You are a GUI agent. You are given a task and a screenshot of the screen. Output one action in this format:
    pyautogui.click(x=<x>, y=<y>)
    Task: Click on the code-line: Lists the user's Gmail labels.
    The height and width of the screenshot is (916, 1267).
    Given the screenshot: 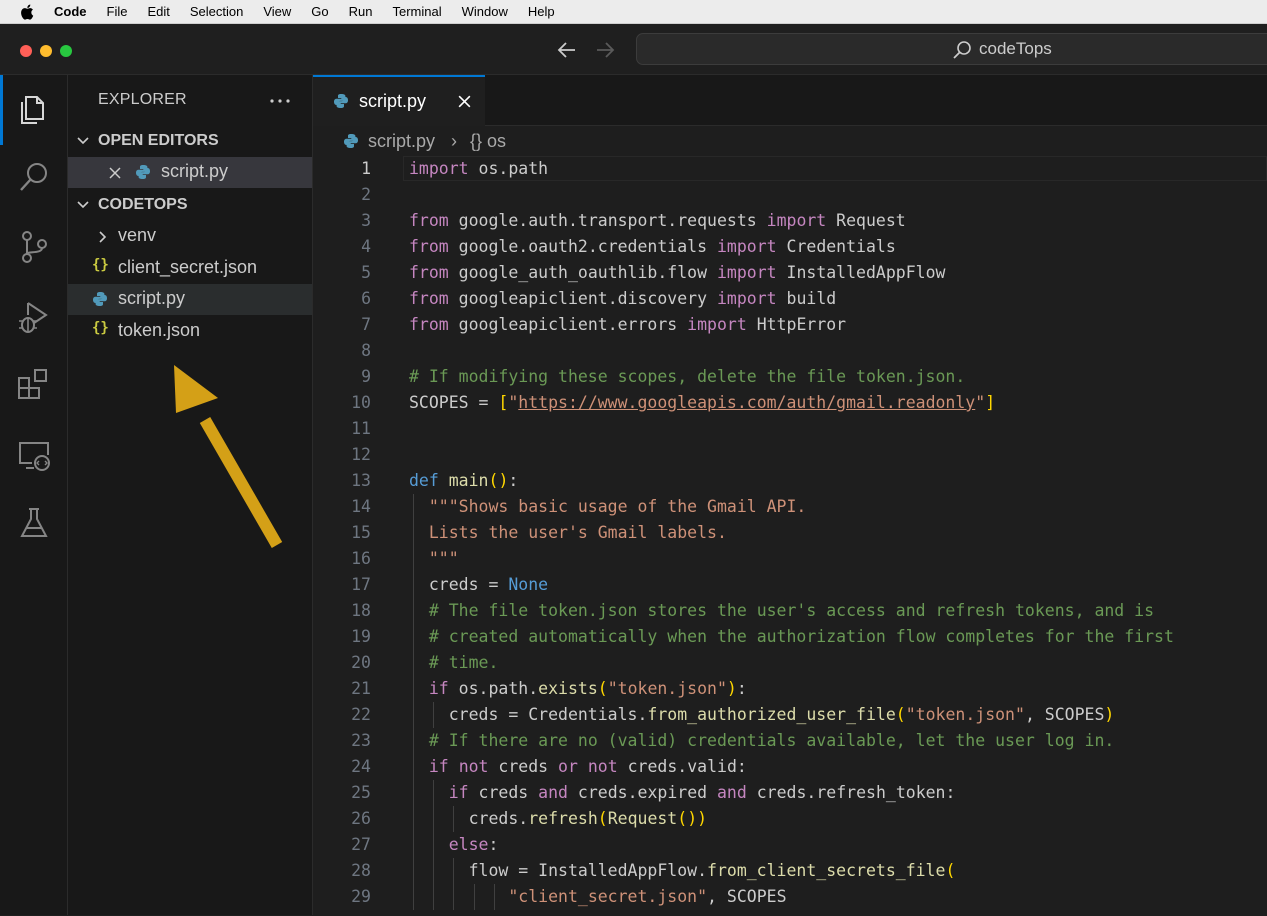 What is the action you would take?
    pyautogui.click(x=568, y=533)
    